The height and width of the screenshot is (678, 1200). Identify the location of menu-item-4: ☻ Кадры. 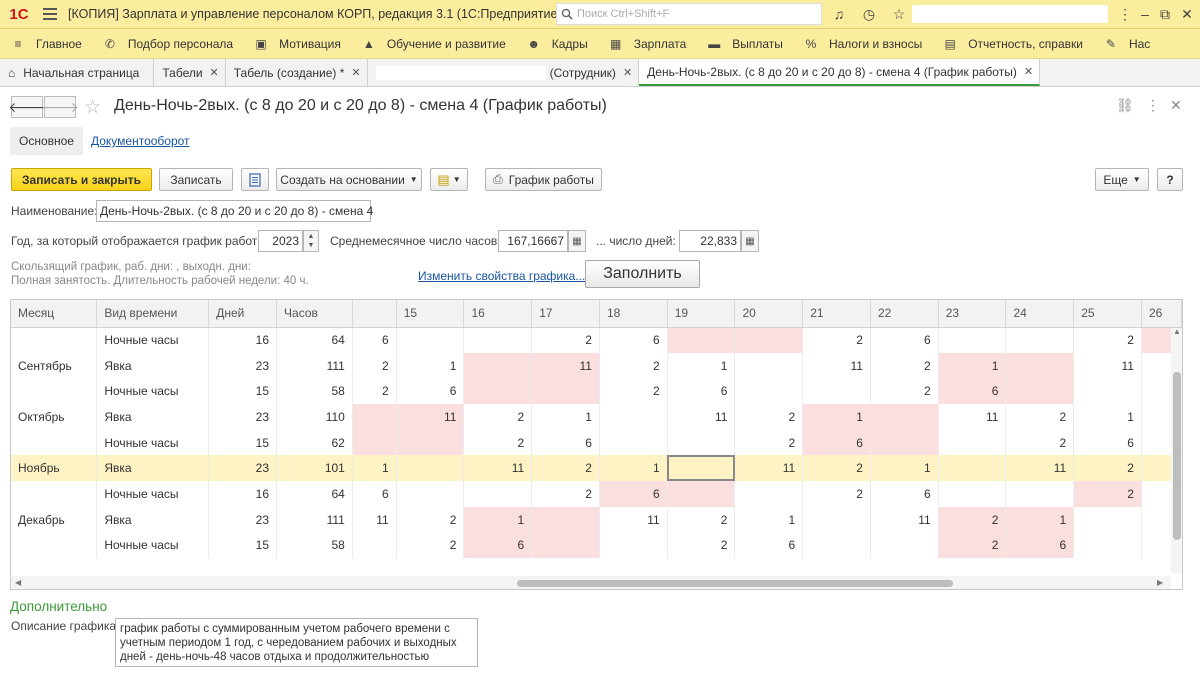
(557, 43).